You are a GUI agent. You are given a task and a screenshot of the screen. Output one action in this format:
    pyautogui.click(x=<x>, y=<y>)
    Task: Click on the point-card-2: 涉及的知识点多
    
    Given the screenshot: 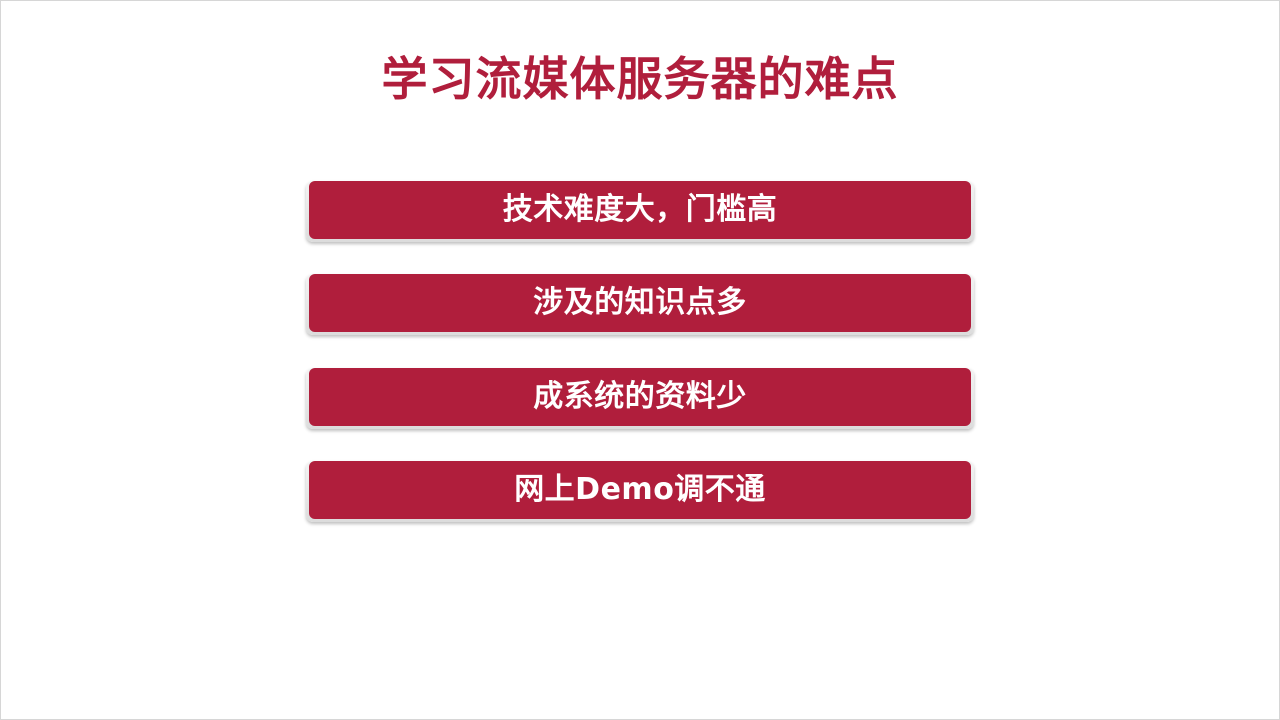 What is the action you would take?
    pyautogui.click(x=640, y=304)
    